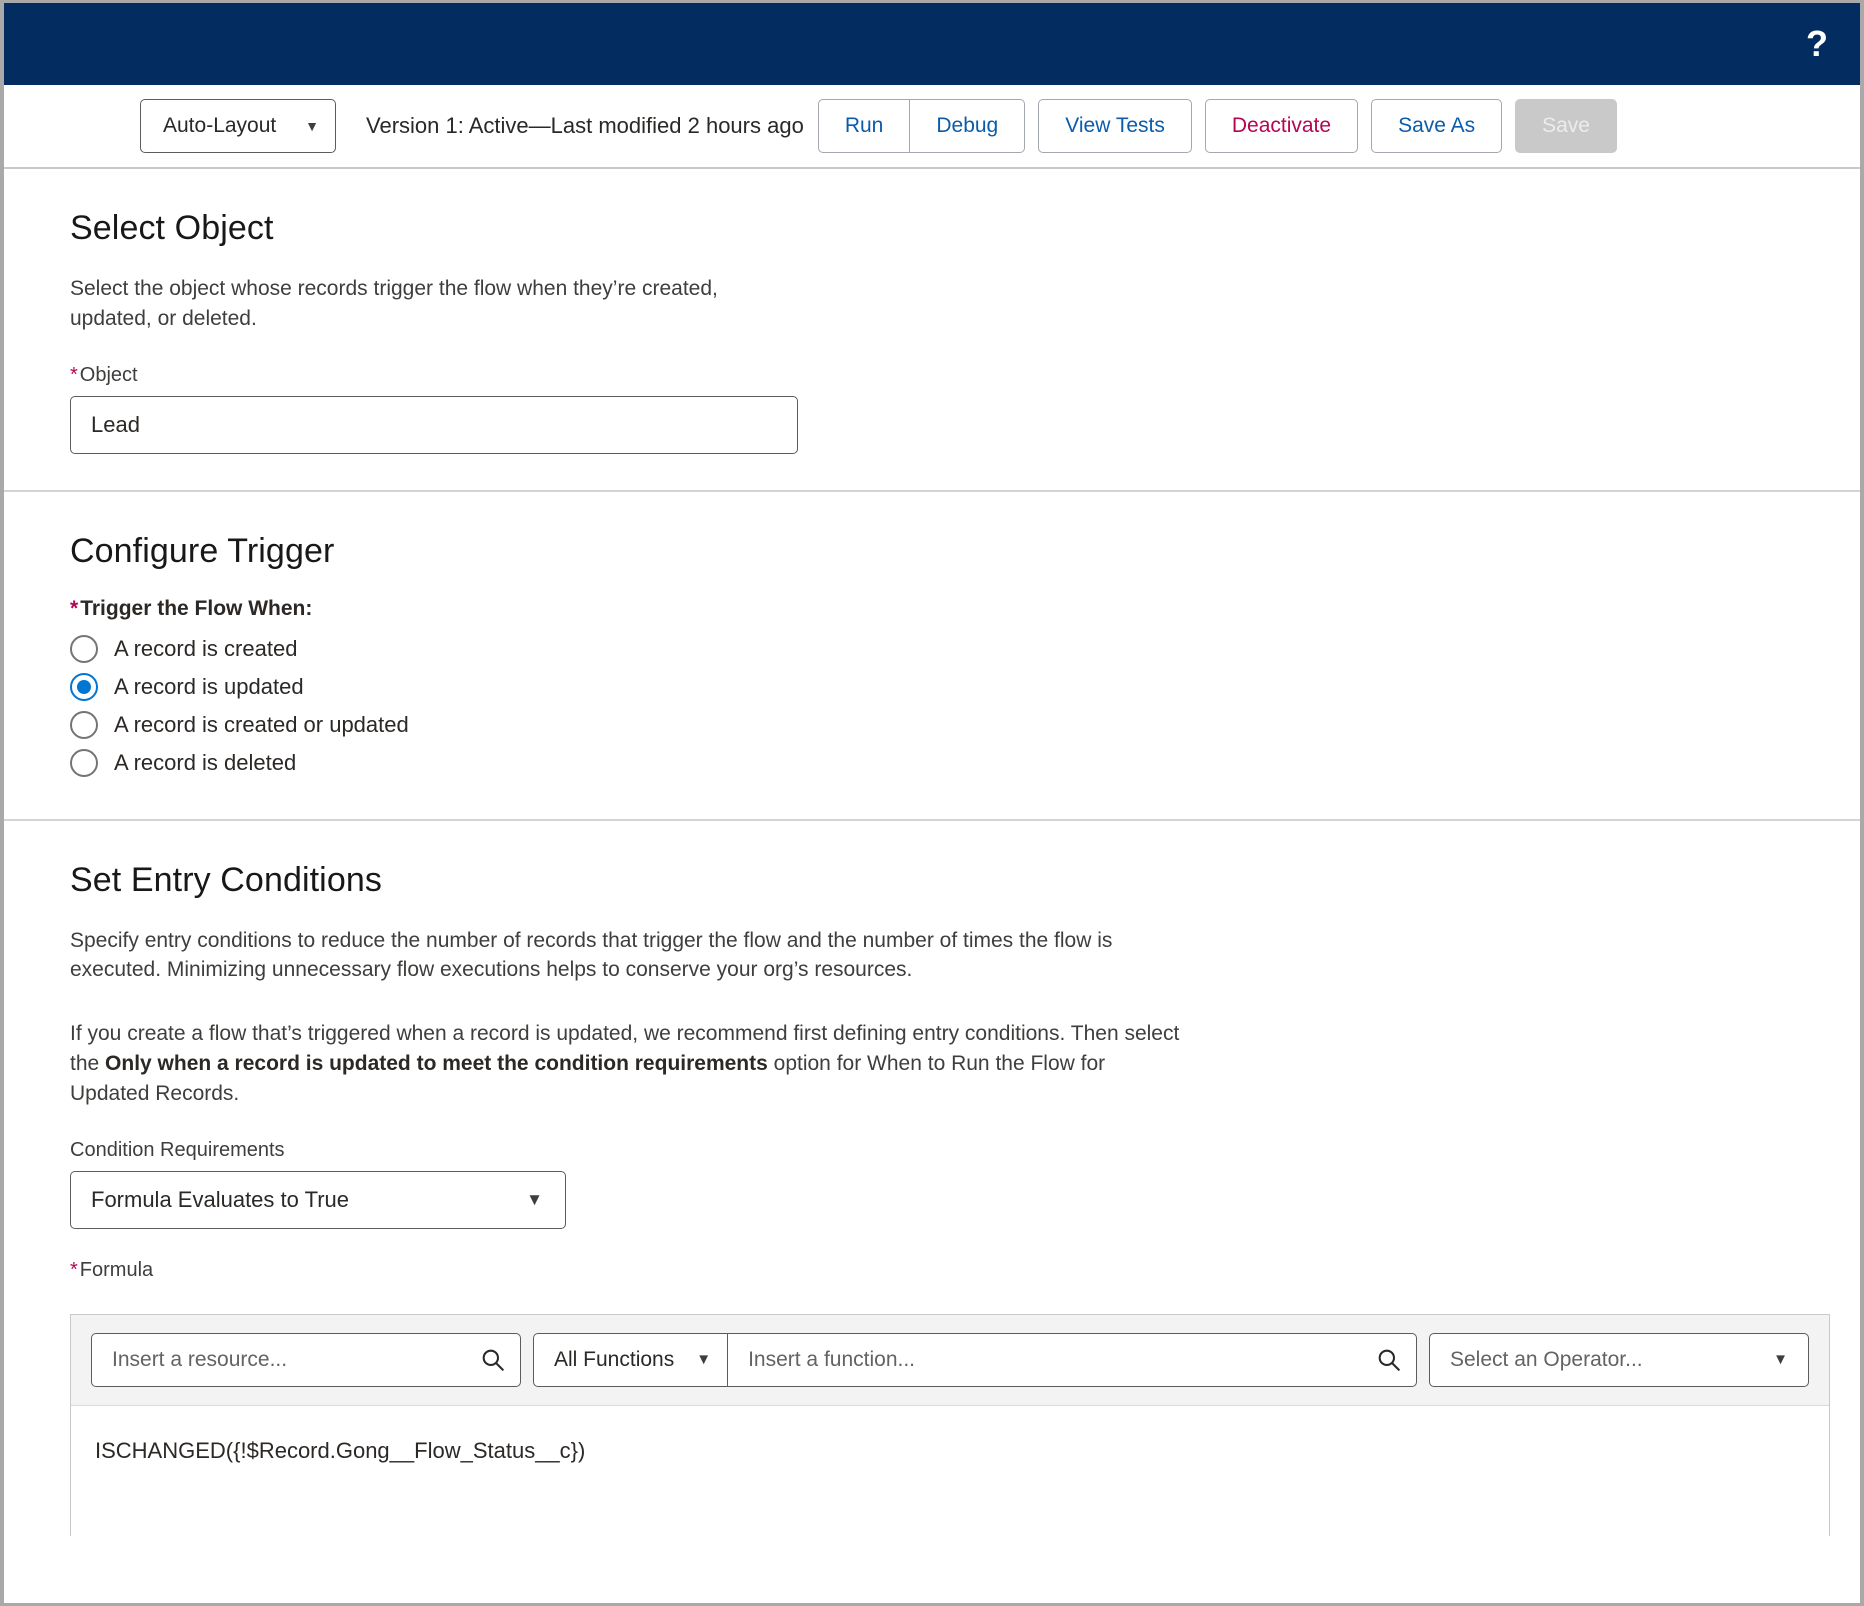  What do you see at coordinates (1115, 126) in the screenshot?
I see `view-tests-button: View Tests` at bounding box center [1115, 126].